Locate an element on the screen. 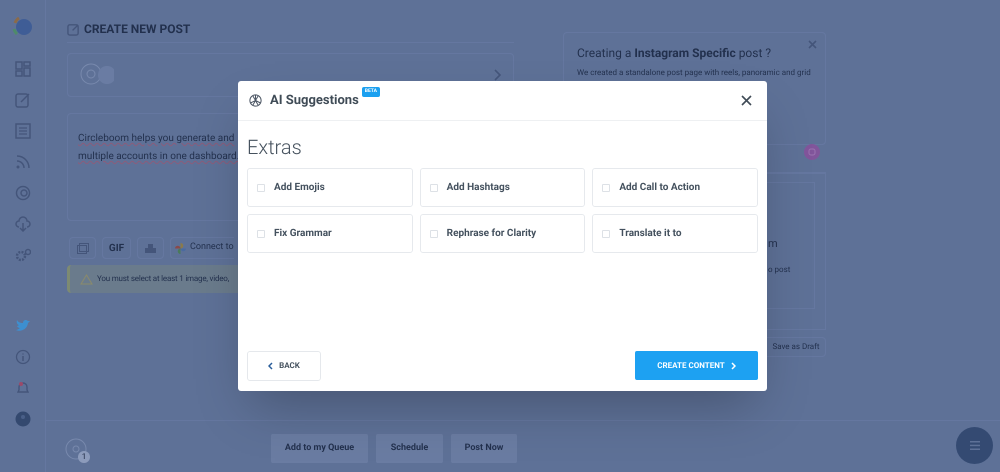  option-card: Add Emojis is located at coordinates (330, 187).